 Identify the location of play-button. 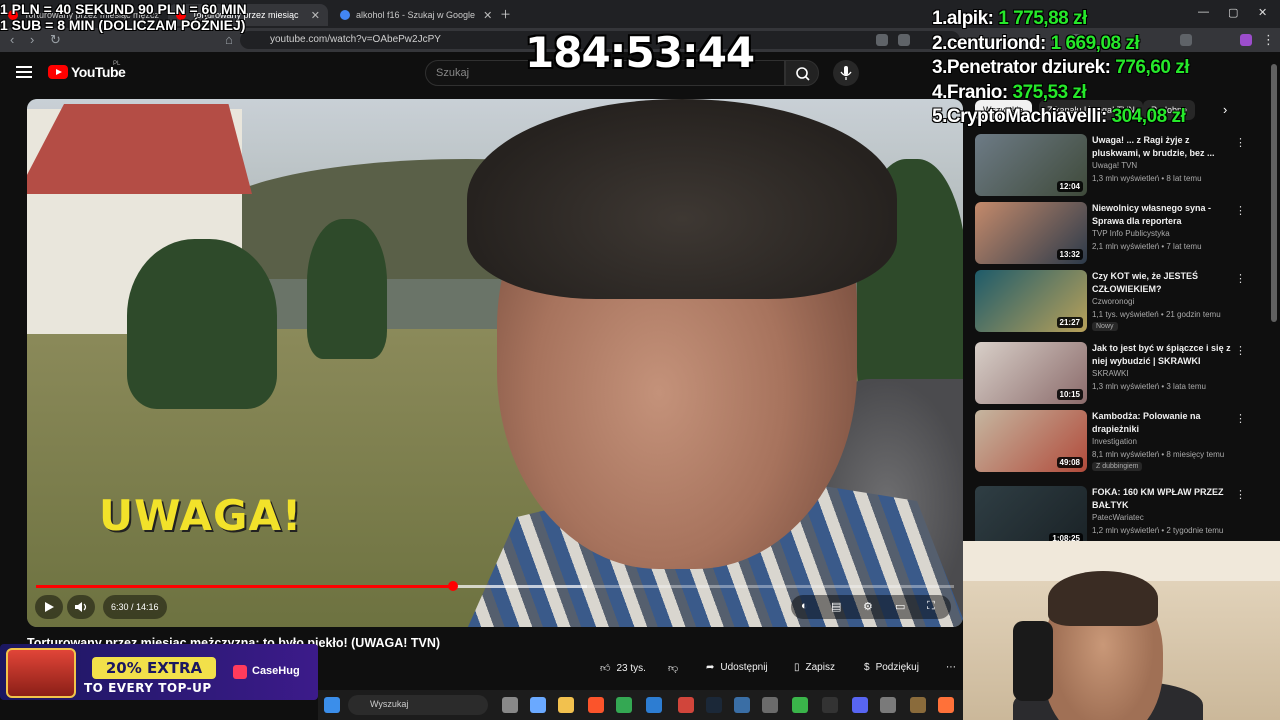
(49, 607).